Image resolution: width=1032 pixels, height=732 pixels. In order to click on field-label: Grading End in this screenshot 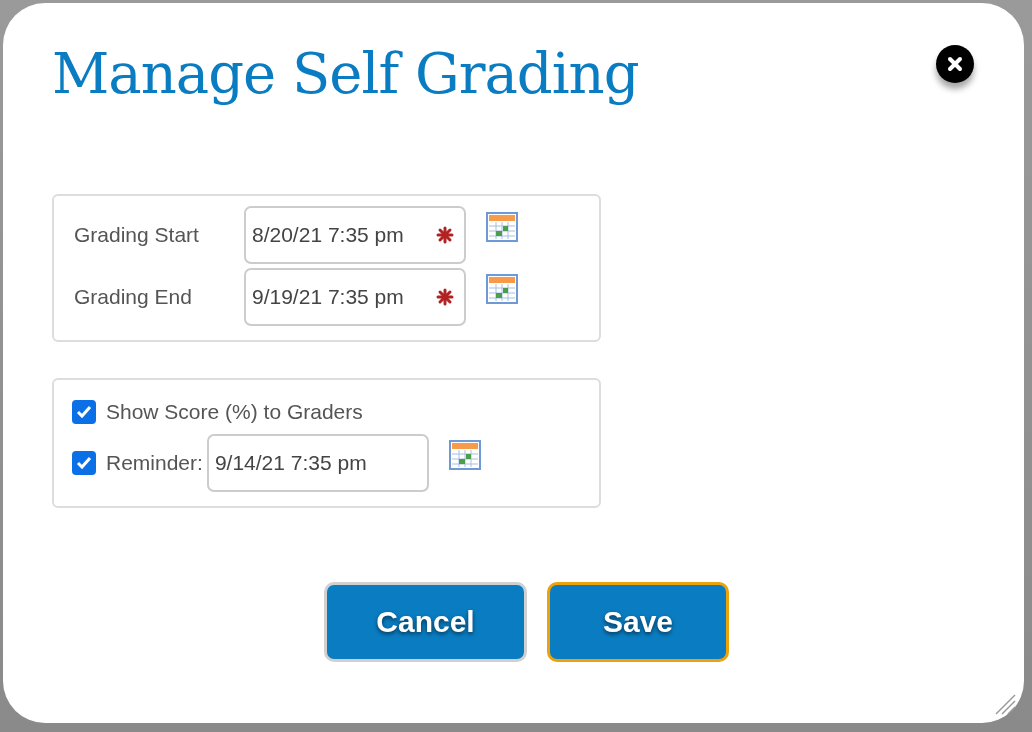, I will do `click(133, 297)`.